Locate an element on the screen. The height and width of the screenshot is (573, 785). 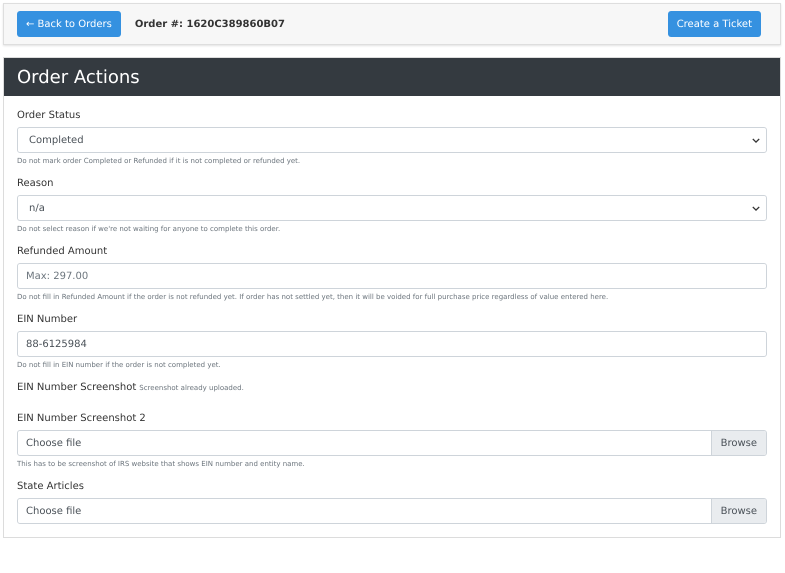
field-label: EIN Number Screenshot 2 is located at coordinates (82, 418).